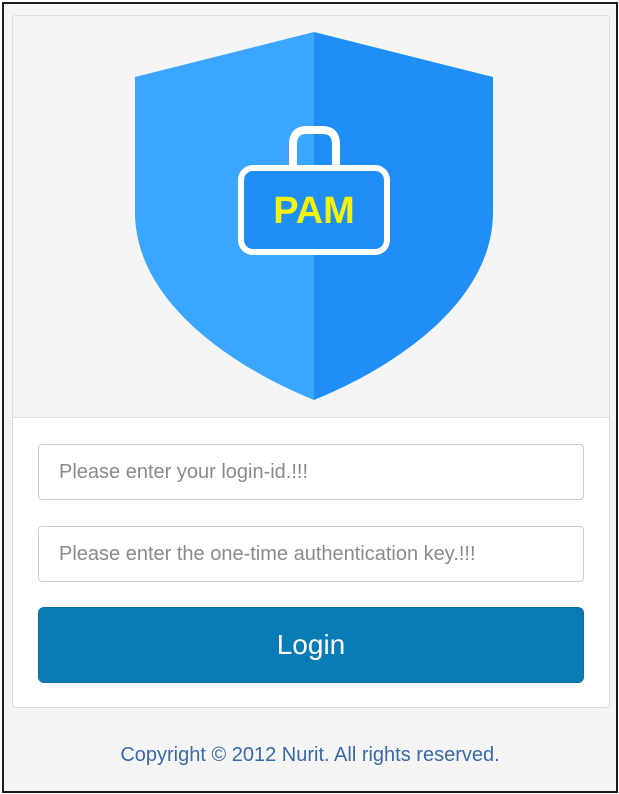 This screenshot has width=619, height=794. What do you see at coordinates (314, 211) in the screenshot?
I see `logo-text: PAM` at bounding box center [314, 211].